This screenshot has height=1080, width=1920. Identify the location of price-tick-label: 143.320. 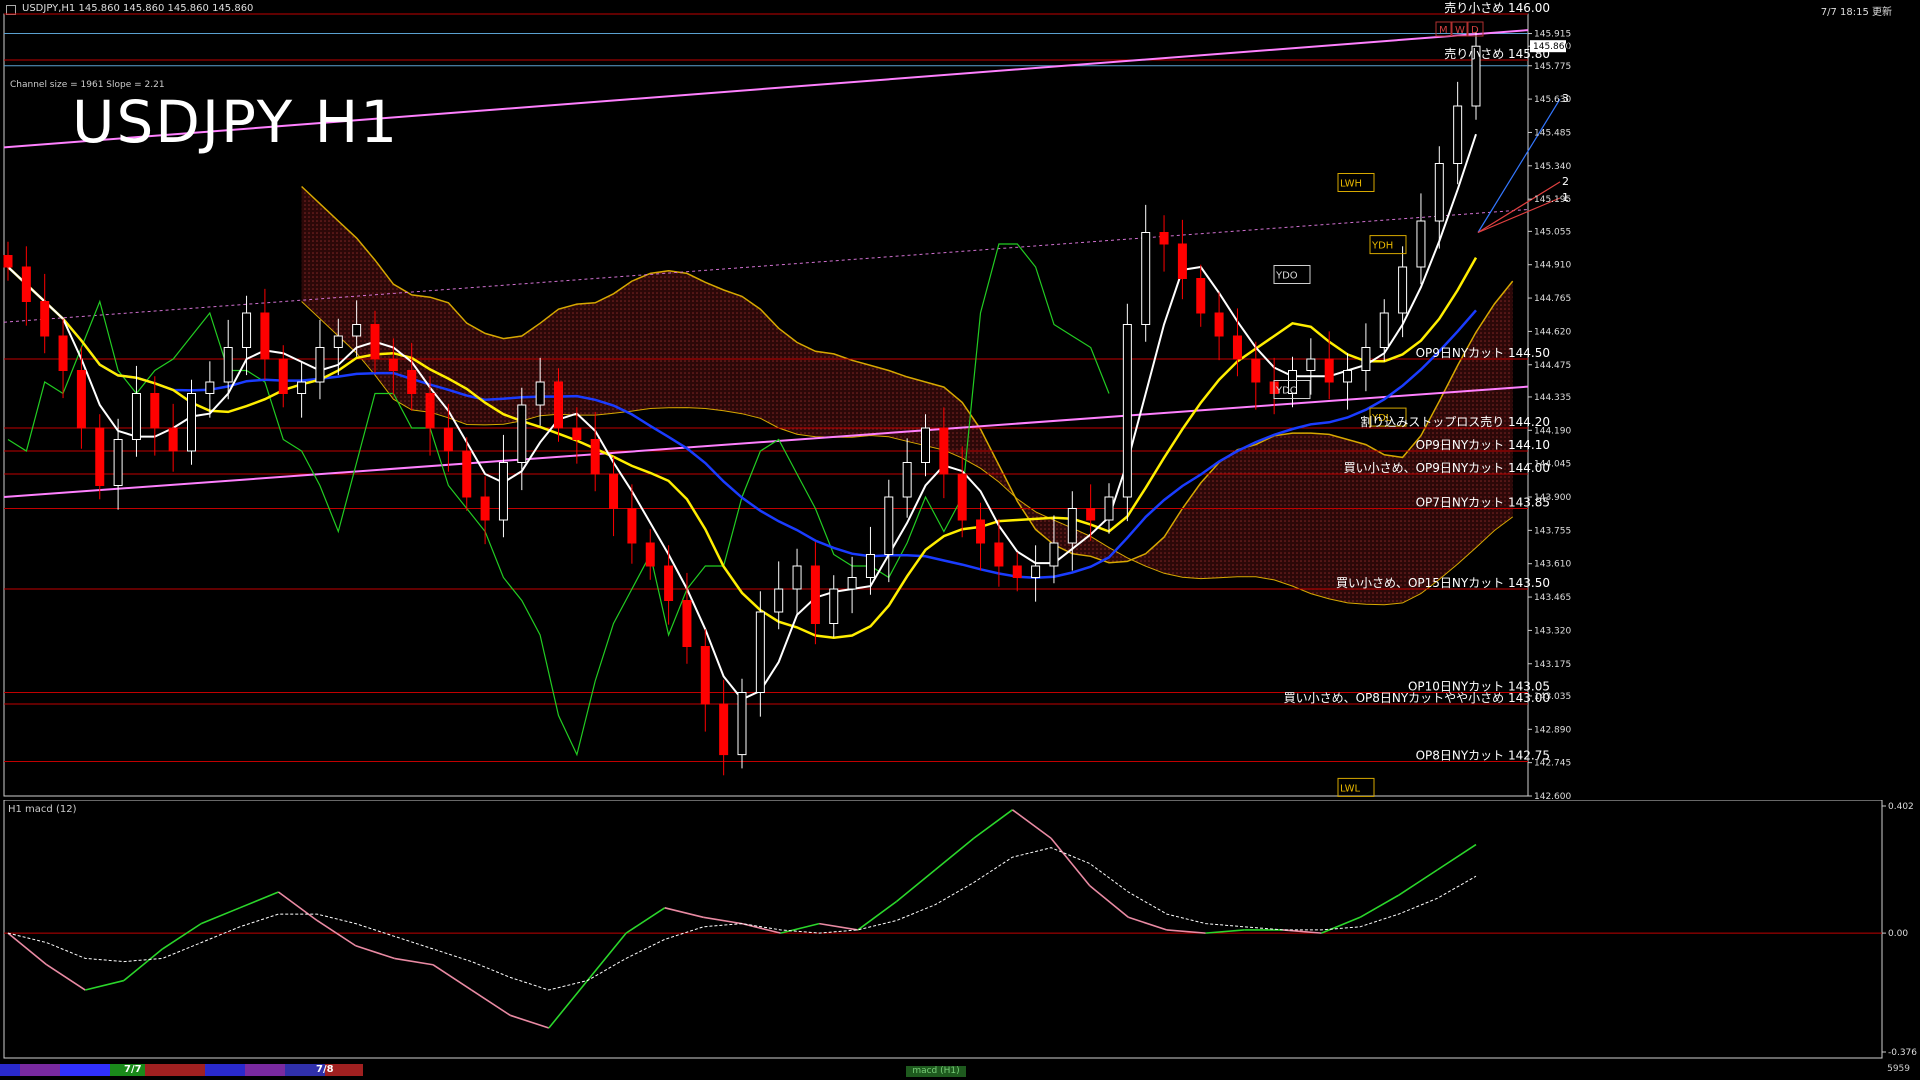
(1552, 631).